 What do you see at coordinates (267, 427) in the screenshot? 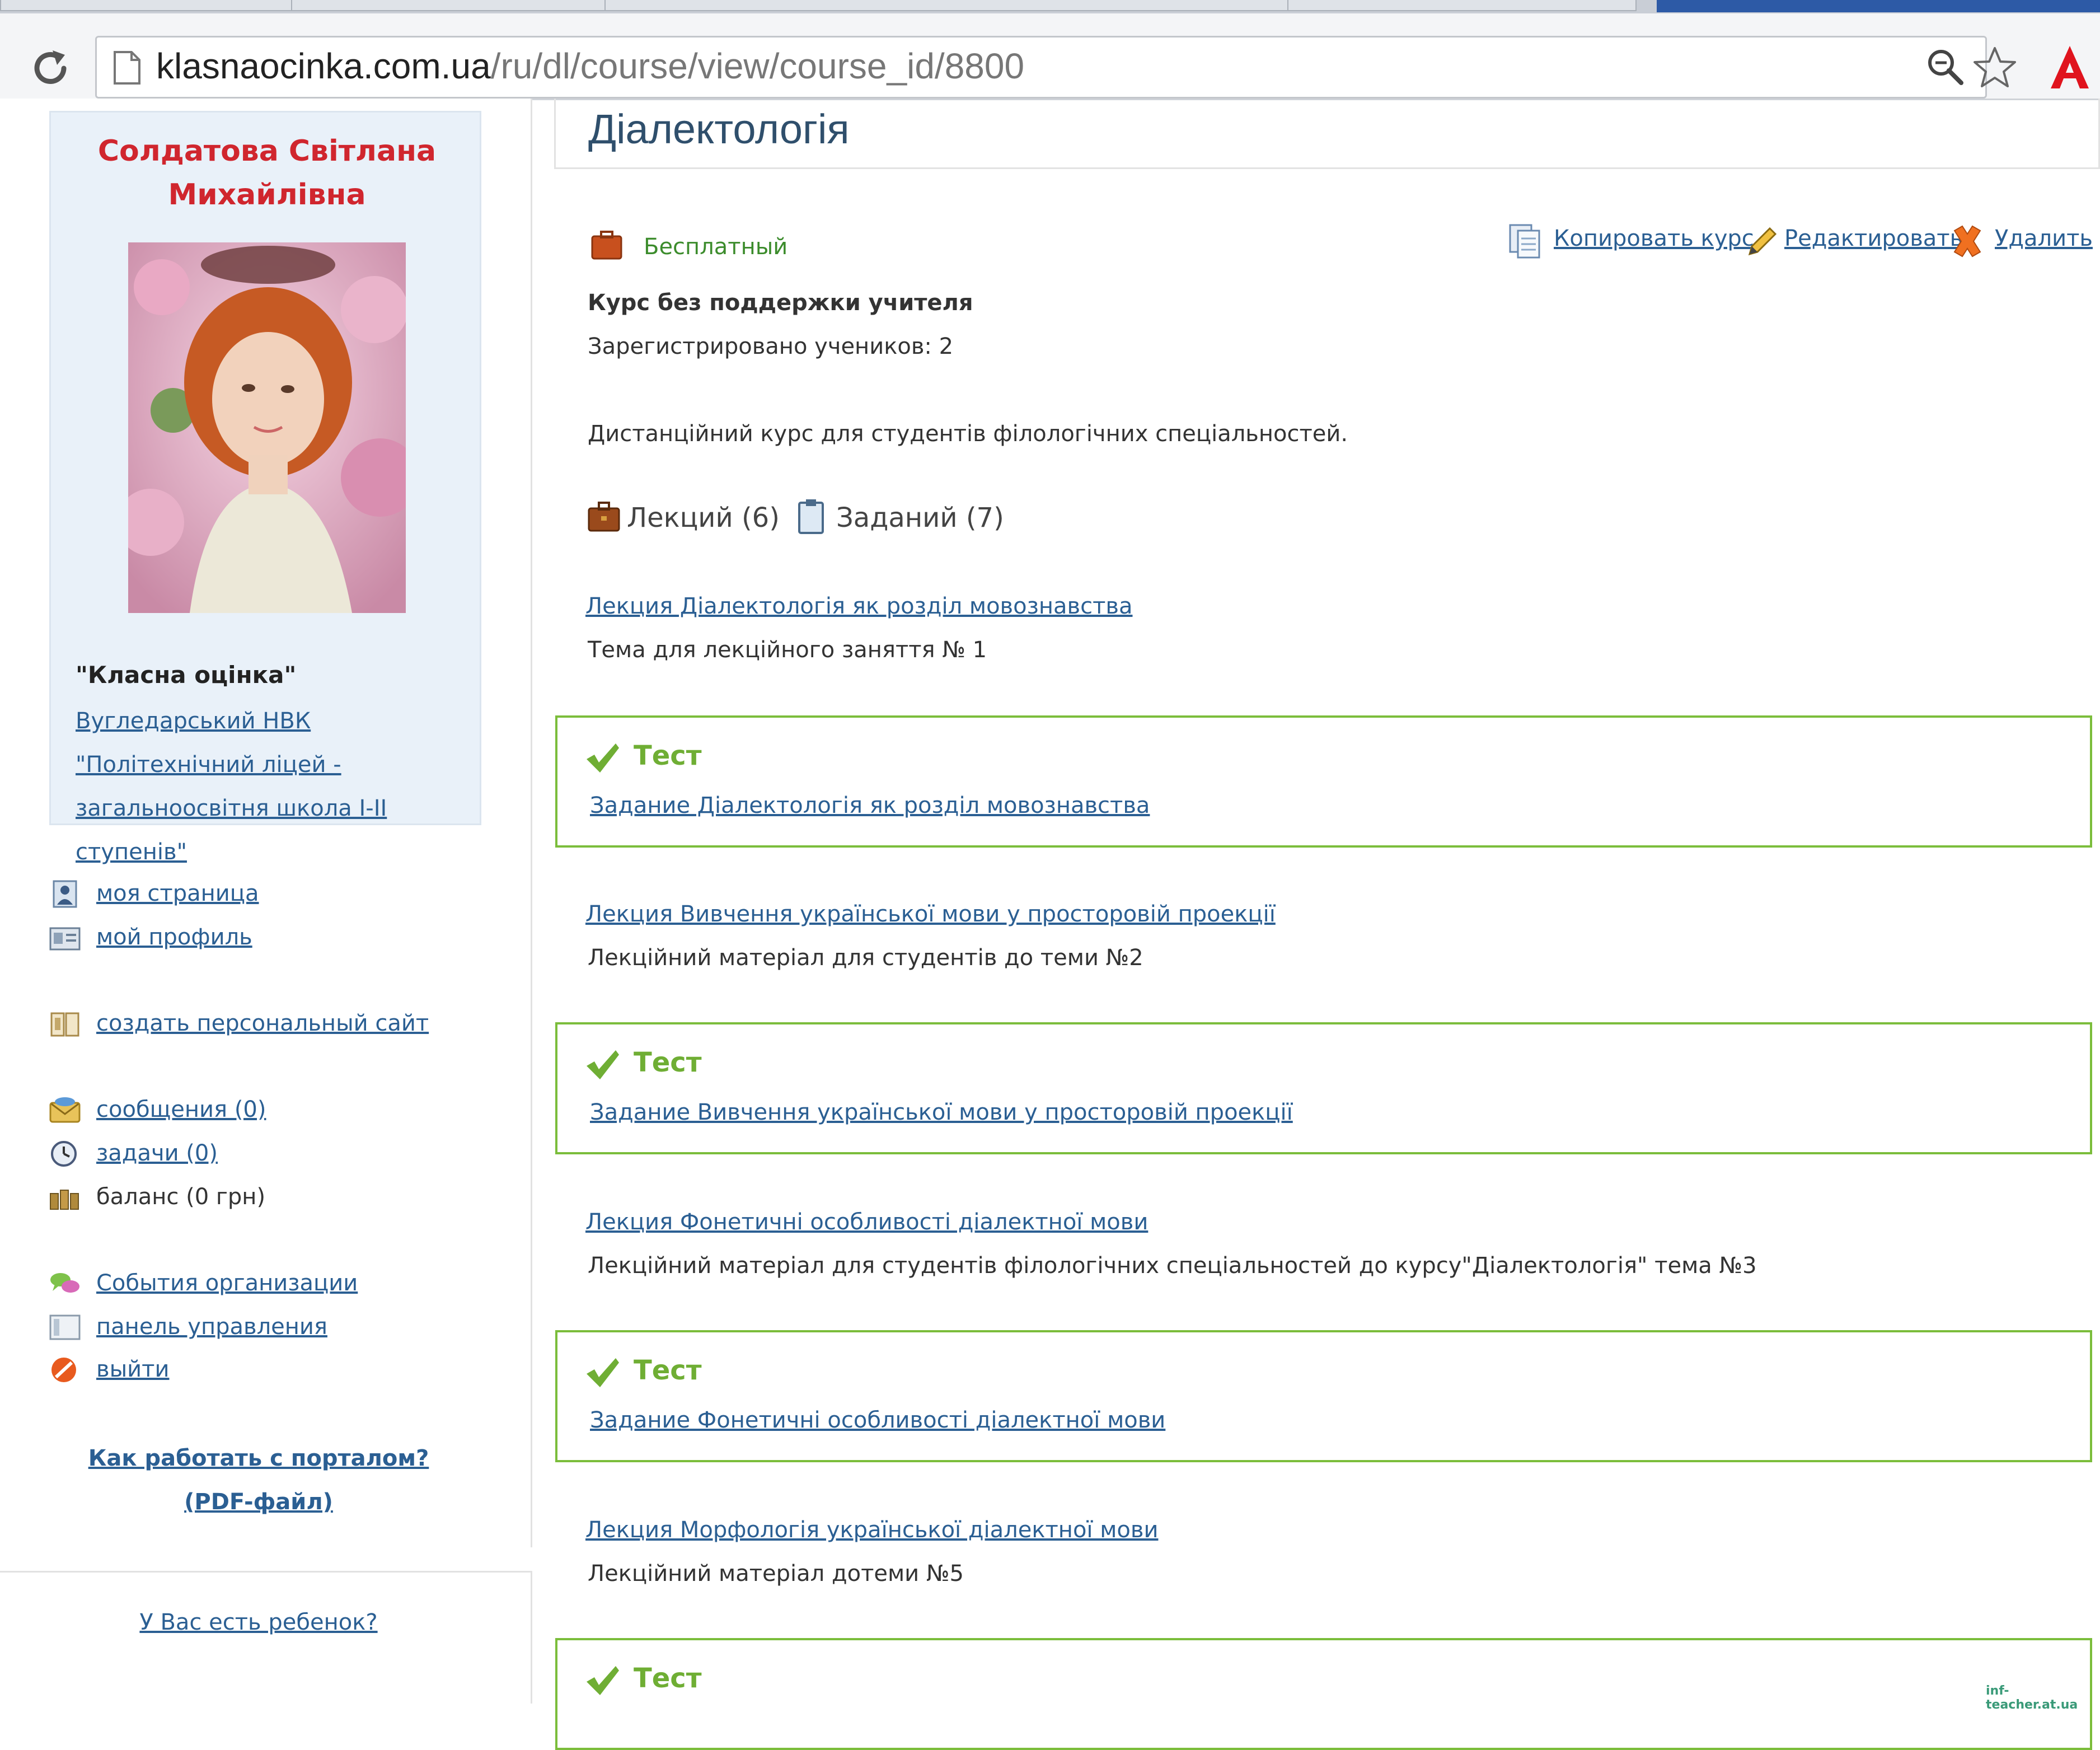
I see `teacher-photo` at bounding box center [267, 427].